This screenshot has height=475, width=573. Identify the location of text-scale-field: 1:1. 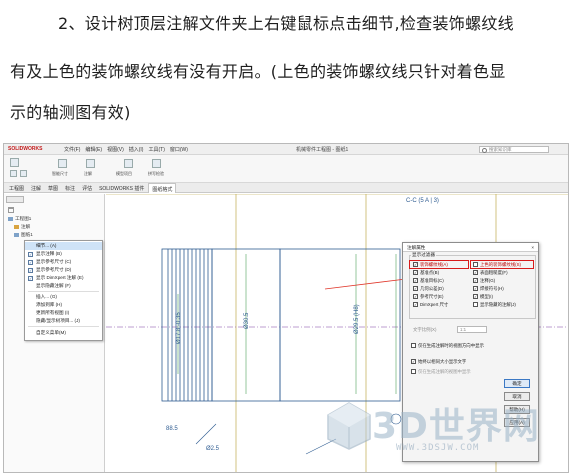
(472, 329).